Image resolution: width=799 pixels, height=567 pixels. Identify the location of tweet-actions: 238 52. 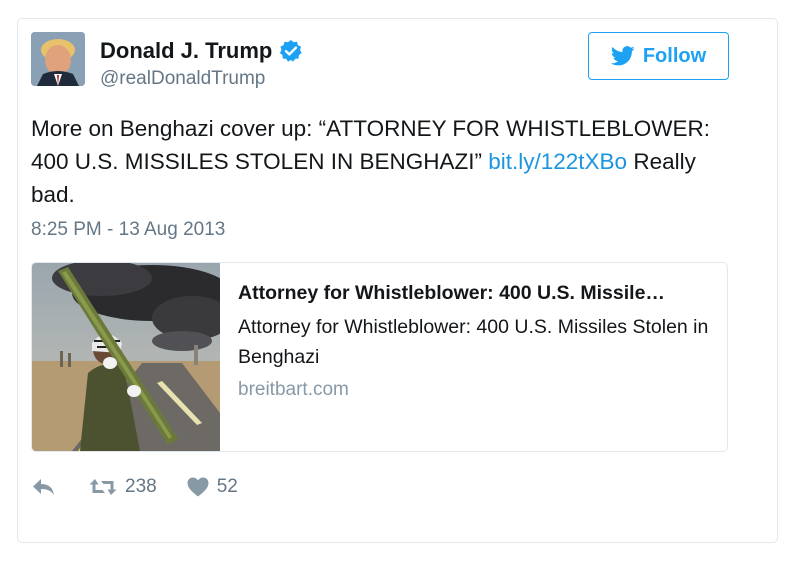
(134, 487).